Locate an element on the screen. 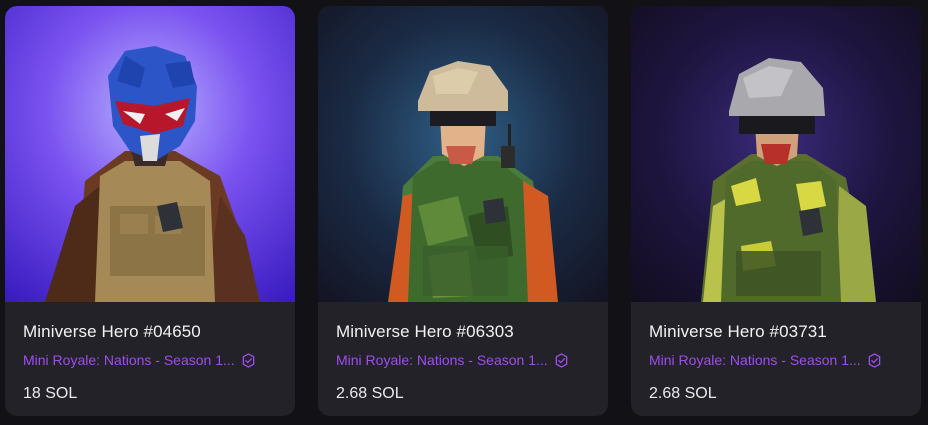  nft-price: 18 SOL is located at coordinates (50, 393).